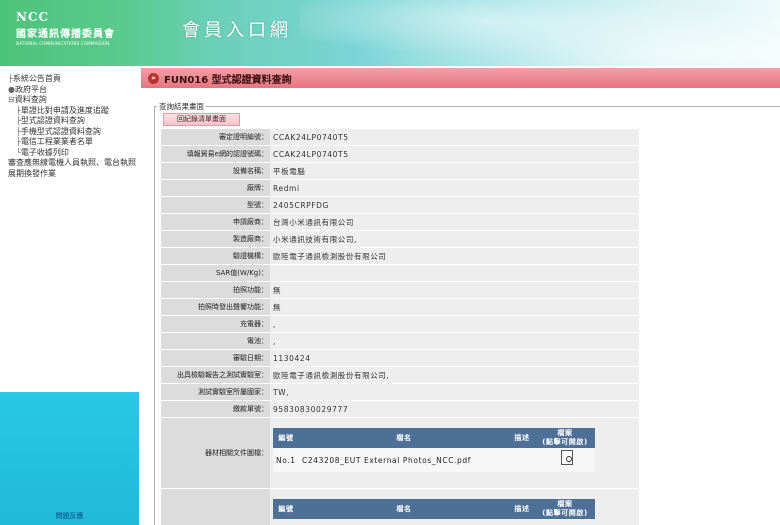 This screenshot has height=525, width=780. I want to click on sidebar-item-type-approval-query: ├型式認證資料查詢, so click(73, 121).